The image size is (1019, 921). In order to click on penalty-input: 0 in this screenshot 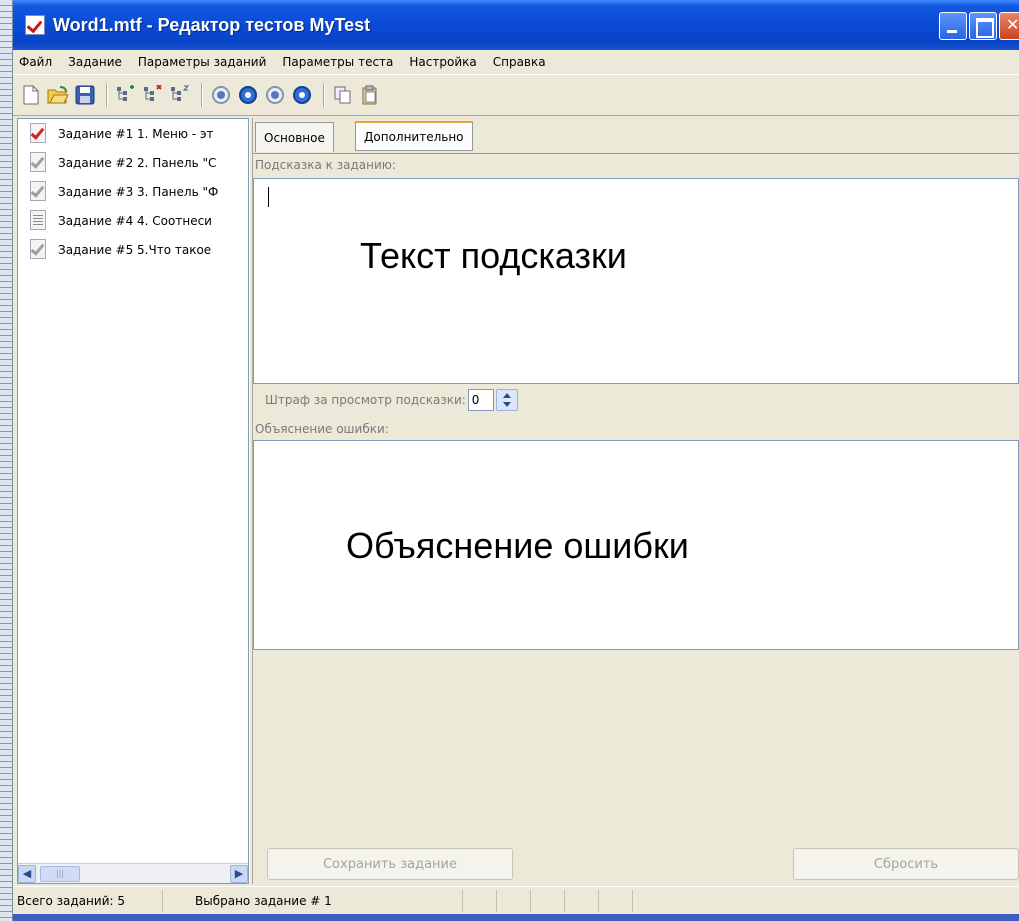, I will do `click(480, 400)`.